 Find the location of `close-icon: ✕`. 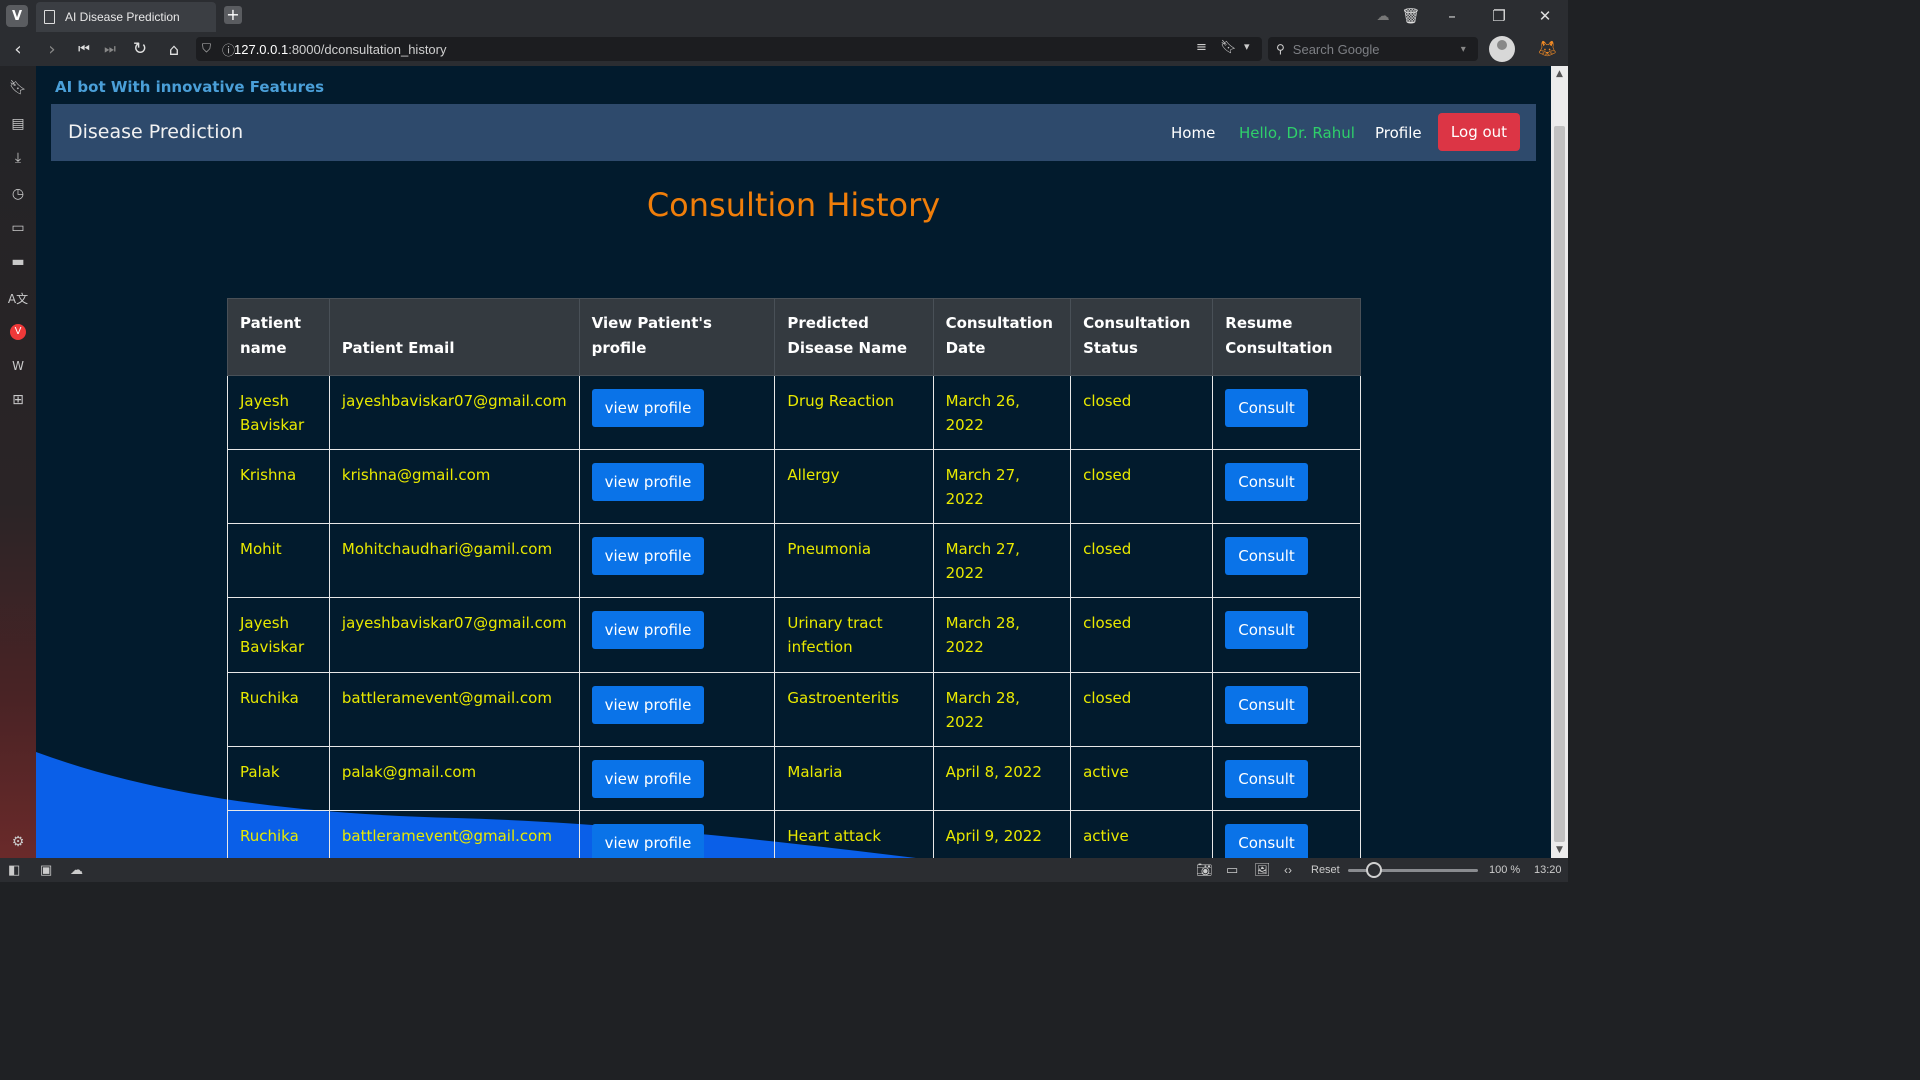

close-icon: ✕ is located at coordinates (1545, 16).